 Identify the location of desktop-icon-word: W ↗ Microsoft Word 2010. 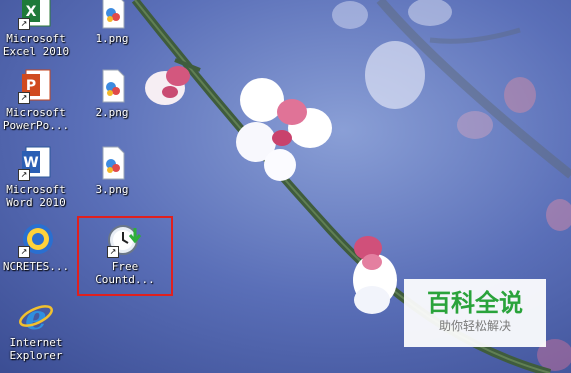
(36, 177).